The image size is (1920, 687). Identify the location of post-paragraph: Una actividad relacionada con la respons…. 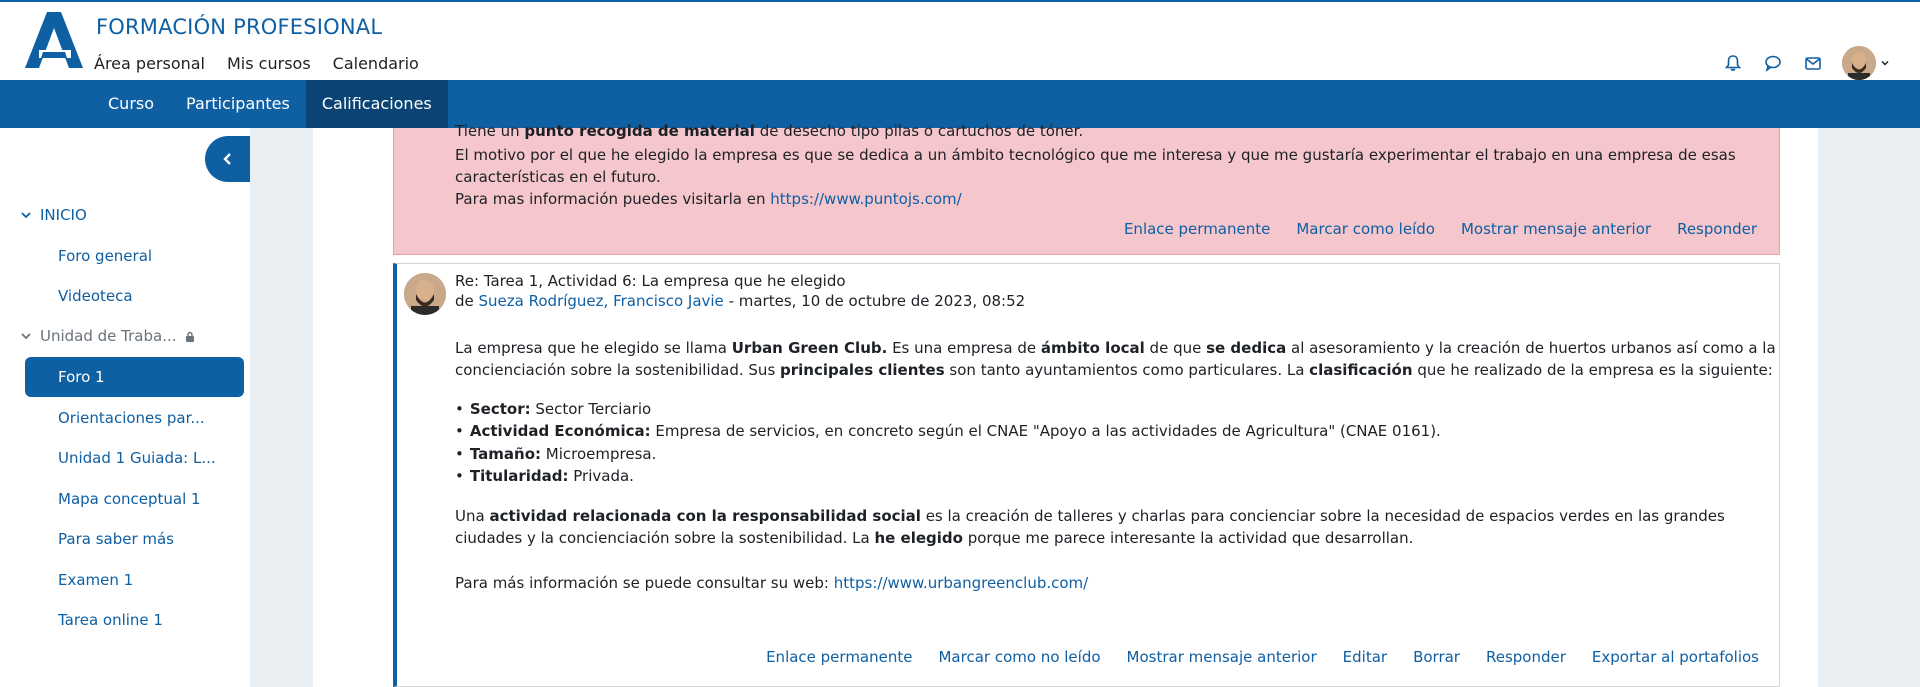
(1090, 516).